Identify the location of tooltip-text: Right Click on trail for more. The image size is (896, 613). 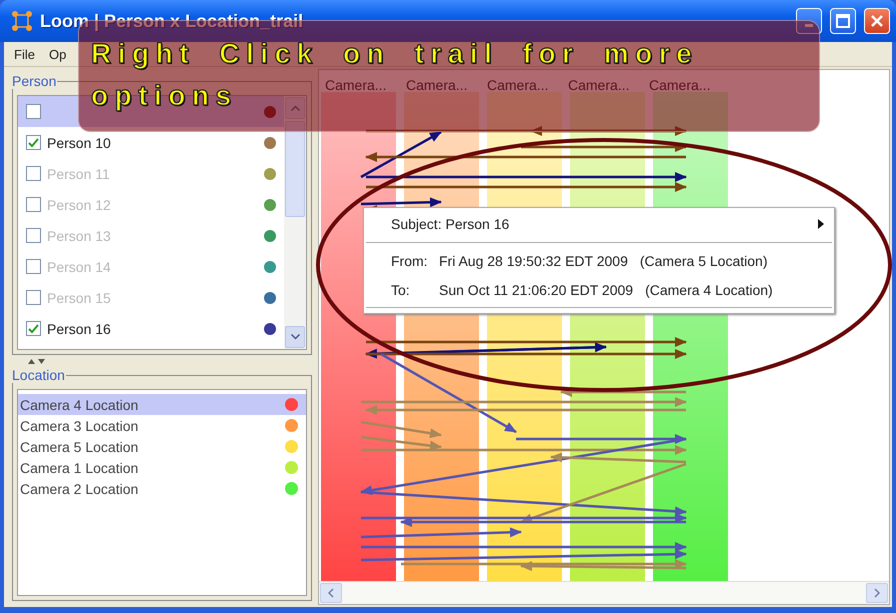
(394, 54).